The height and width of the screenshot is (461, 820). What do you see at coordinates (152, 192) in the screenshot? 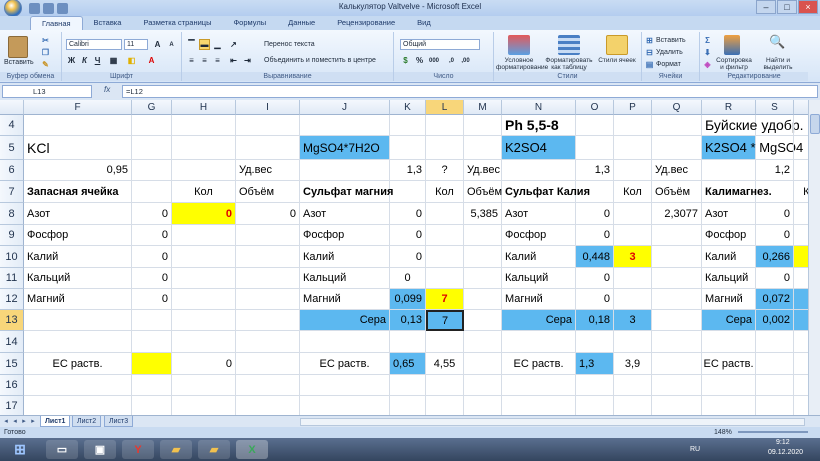
I see `cell-g7` at bounding box center [152, 192].